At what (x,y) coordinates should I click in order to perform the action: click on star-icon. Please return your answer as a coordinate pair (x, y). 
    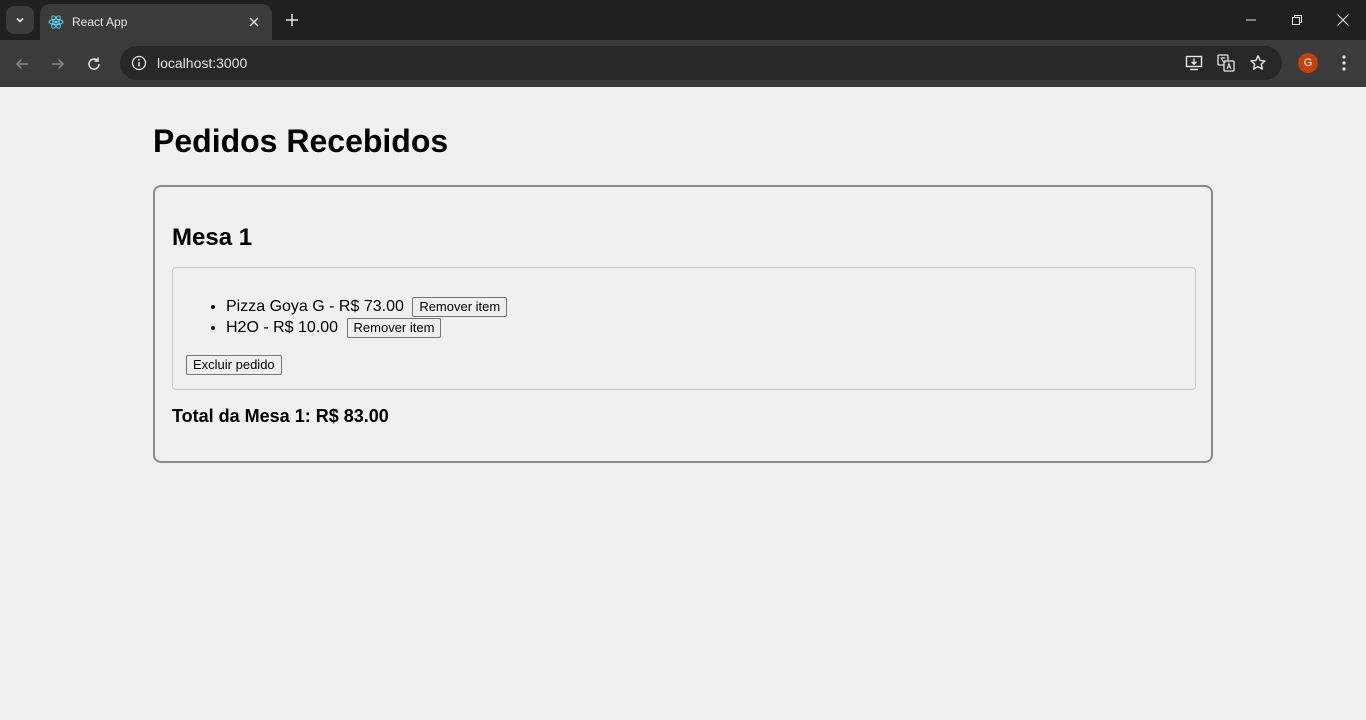
    Looking at the image, I should click on (1258, 62).